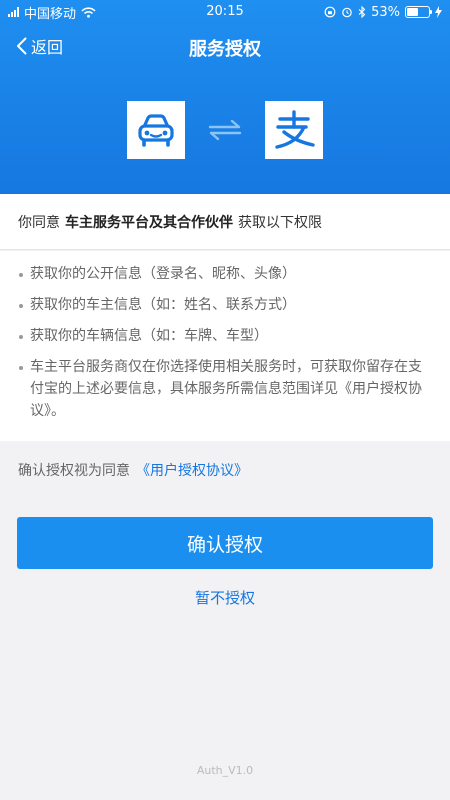 The width and height of the screenshot is (450, 800). Describe the element at coordinates (192, 471) in the screenshot. I see `agreement-link: 《用户授权协议》` at that location.